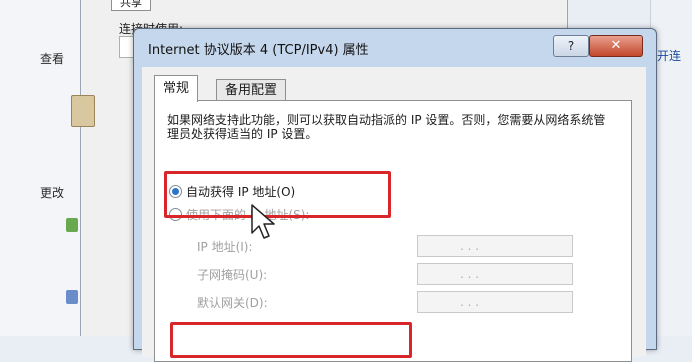  I want to click on help-button: ?, so click(571, 46).